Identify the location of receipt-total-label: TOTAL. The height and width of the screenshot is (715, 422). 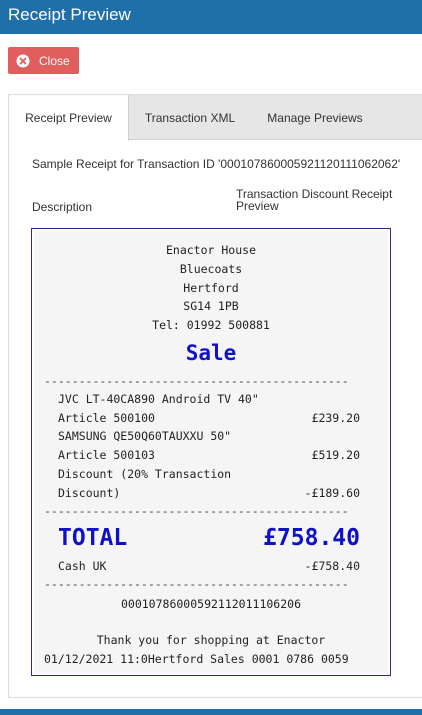
(93, 538).